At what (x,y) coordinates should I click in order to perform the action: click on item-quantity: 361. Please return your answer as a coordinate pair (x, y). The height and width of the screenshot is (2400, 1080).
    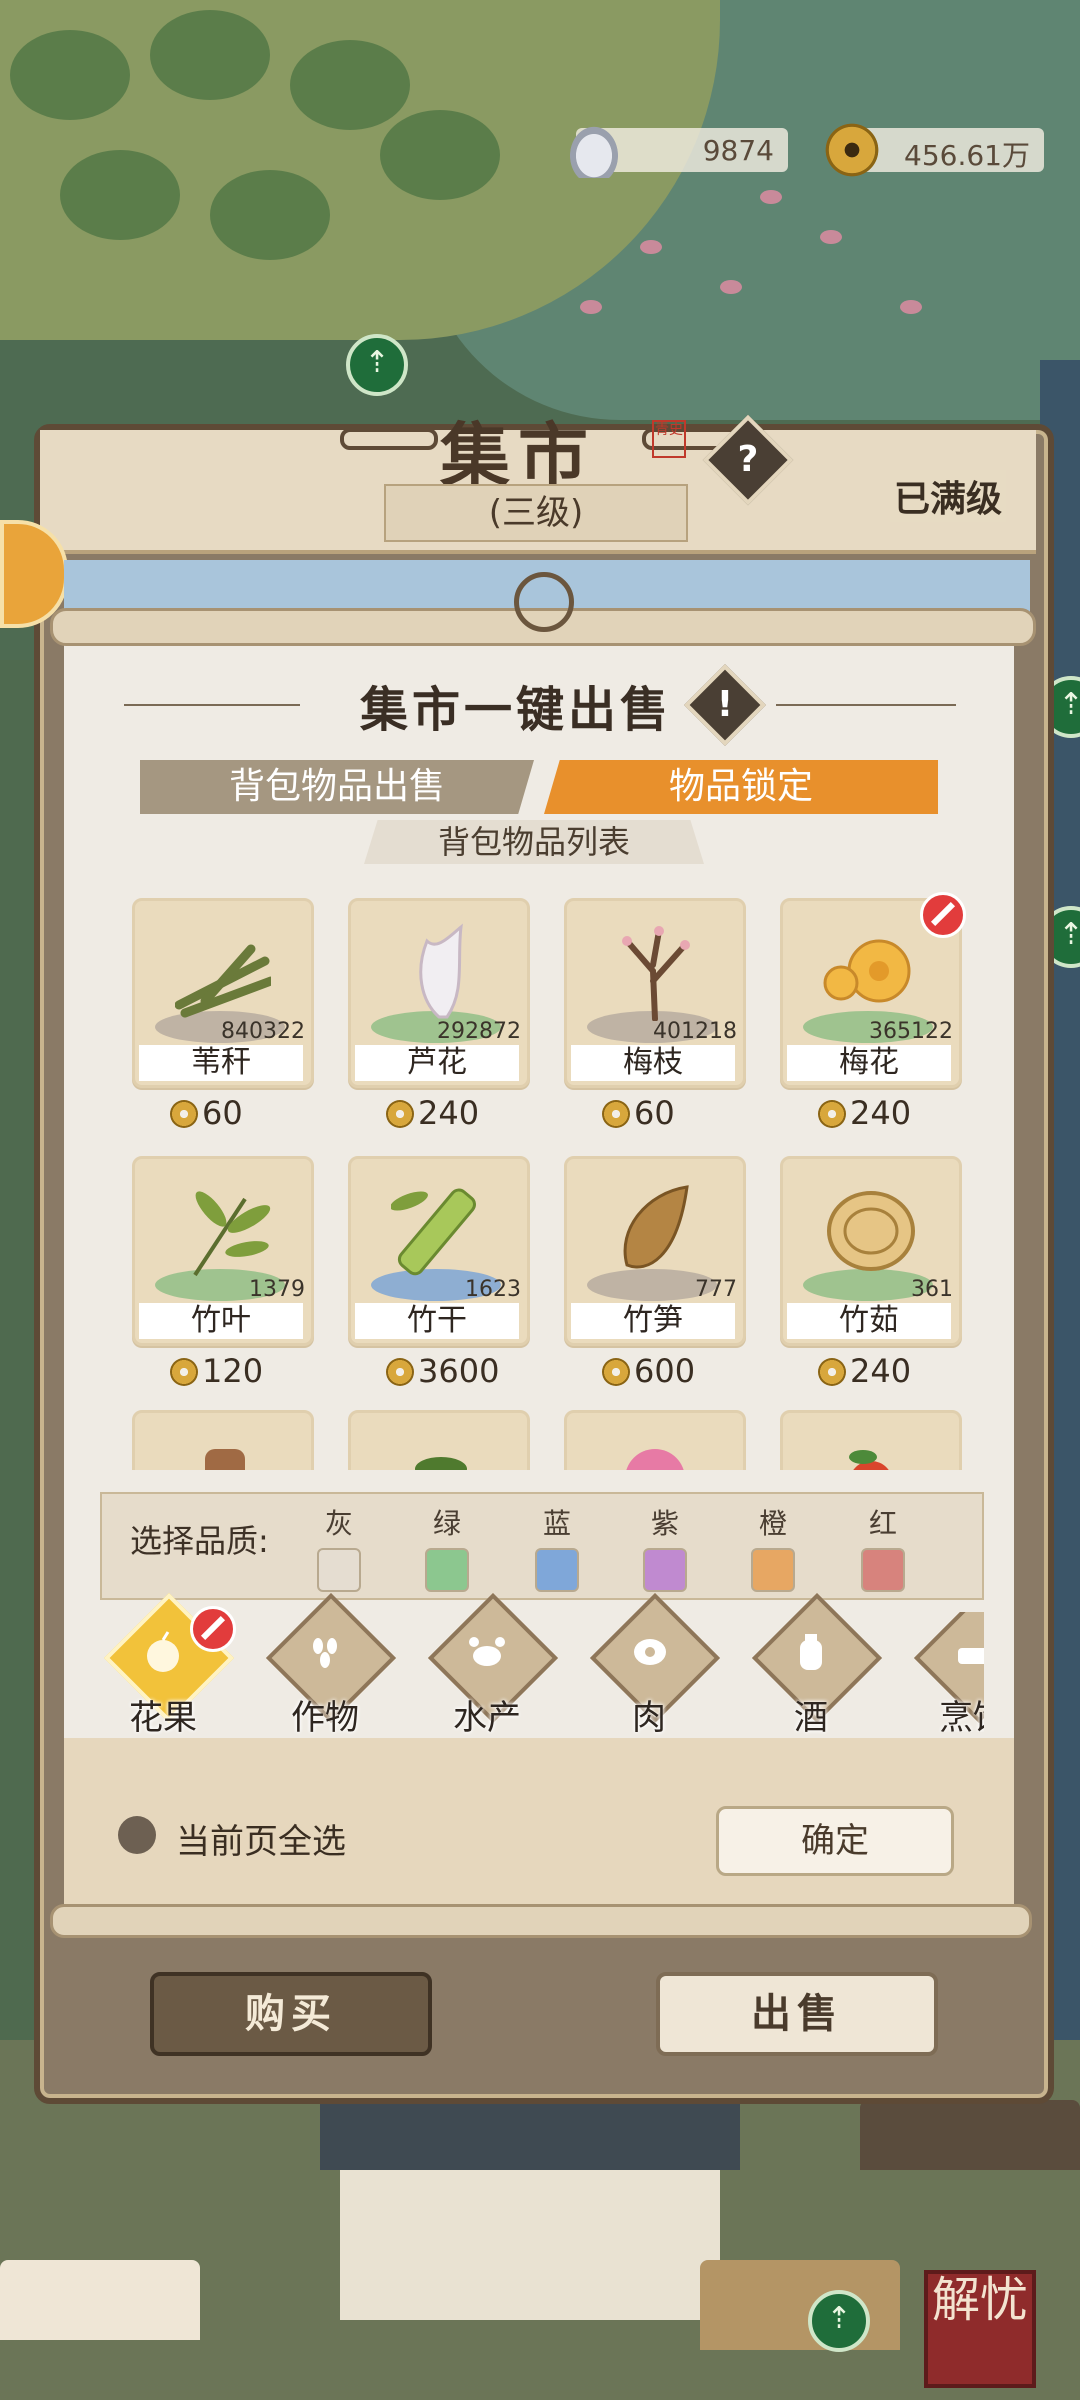
    Looking at the image, I should click on (932, 1289).